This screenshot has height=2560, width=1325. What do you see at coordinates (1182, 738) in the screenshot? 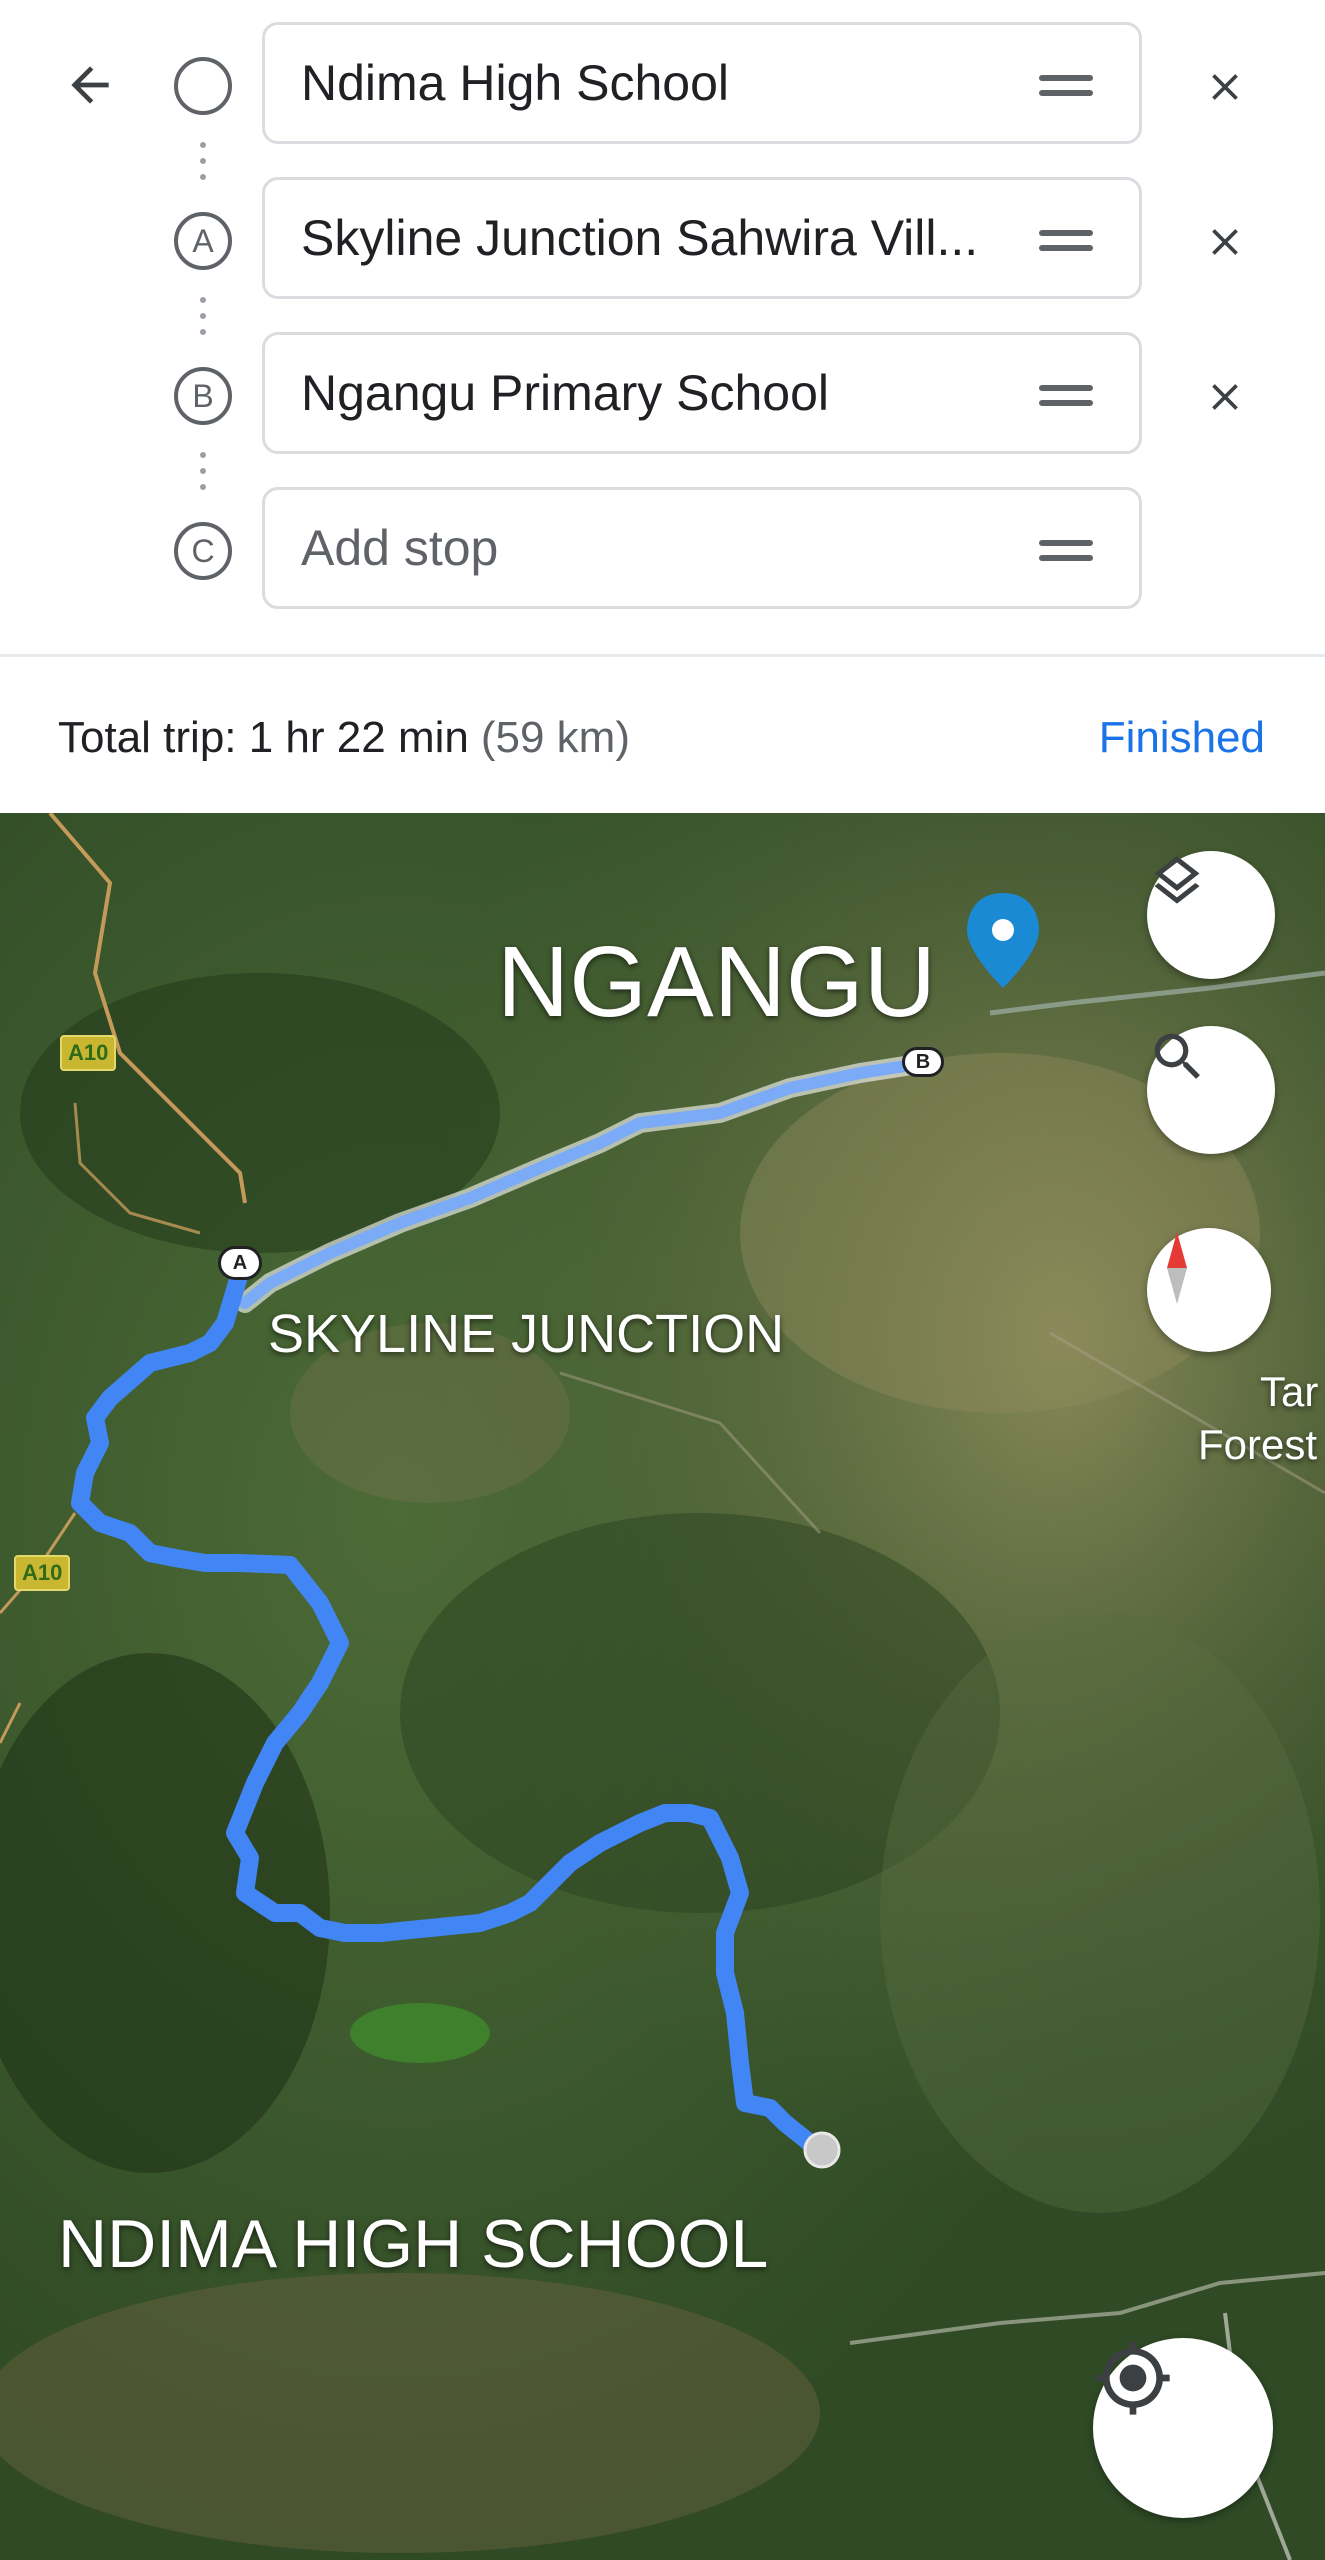
I see `finished-button: Finished` at bounding box center [1182, 738].